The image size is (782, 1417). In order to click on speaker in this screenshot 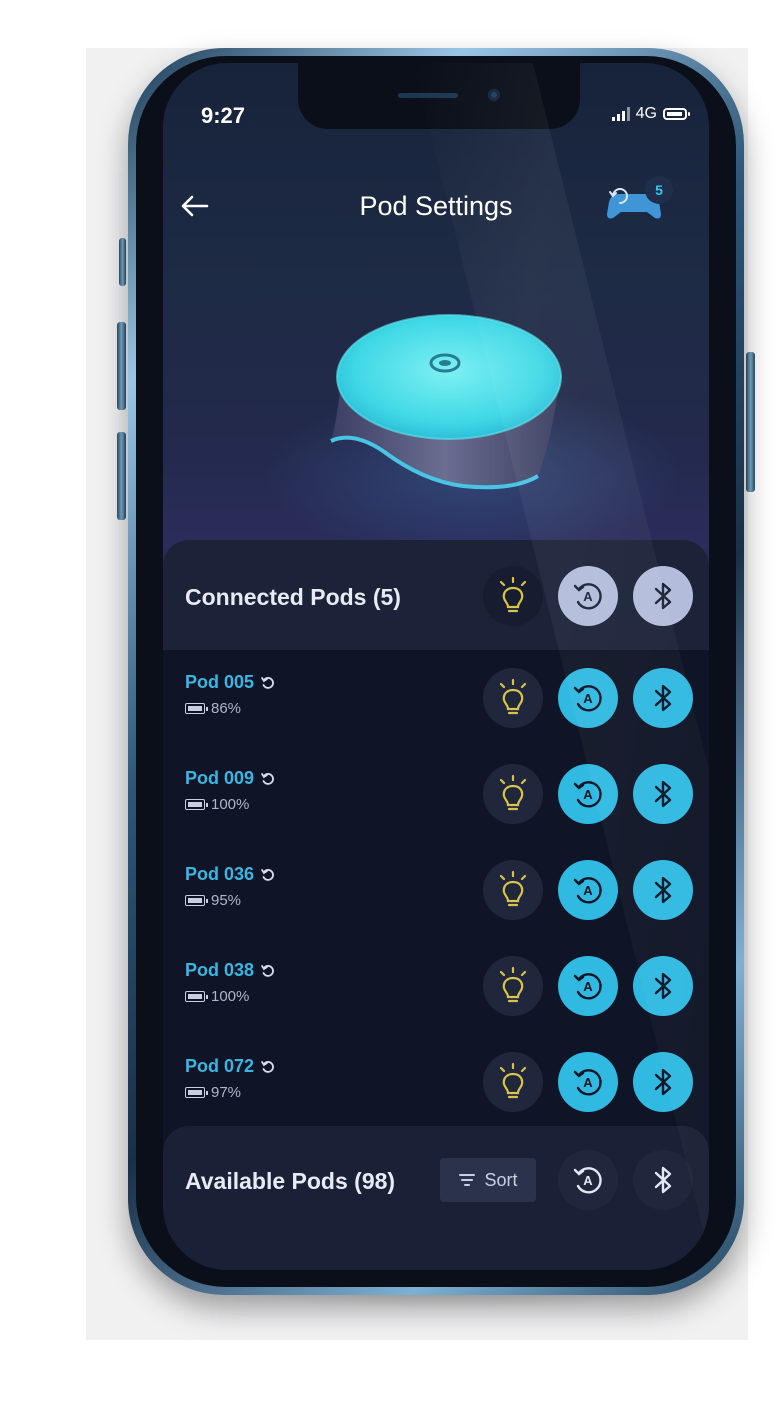, I will do `click(428, 95)`.